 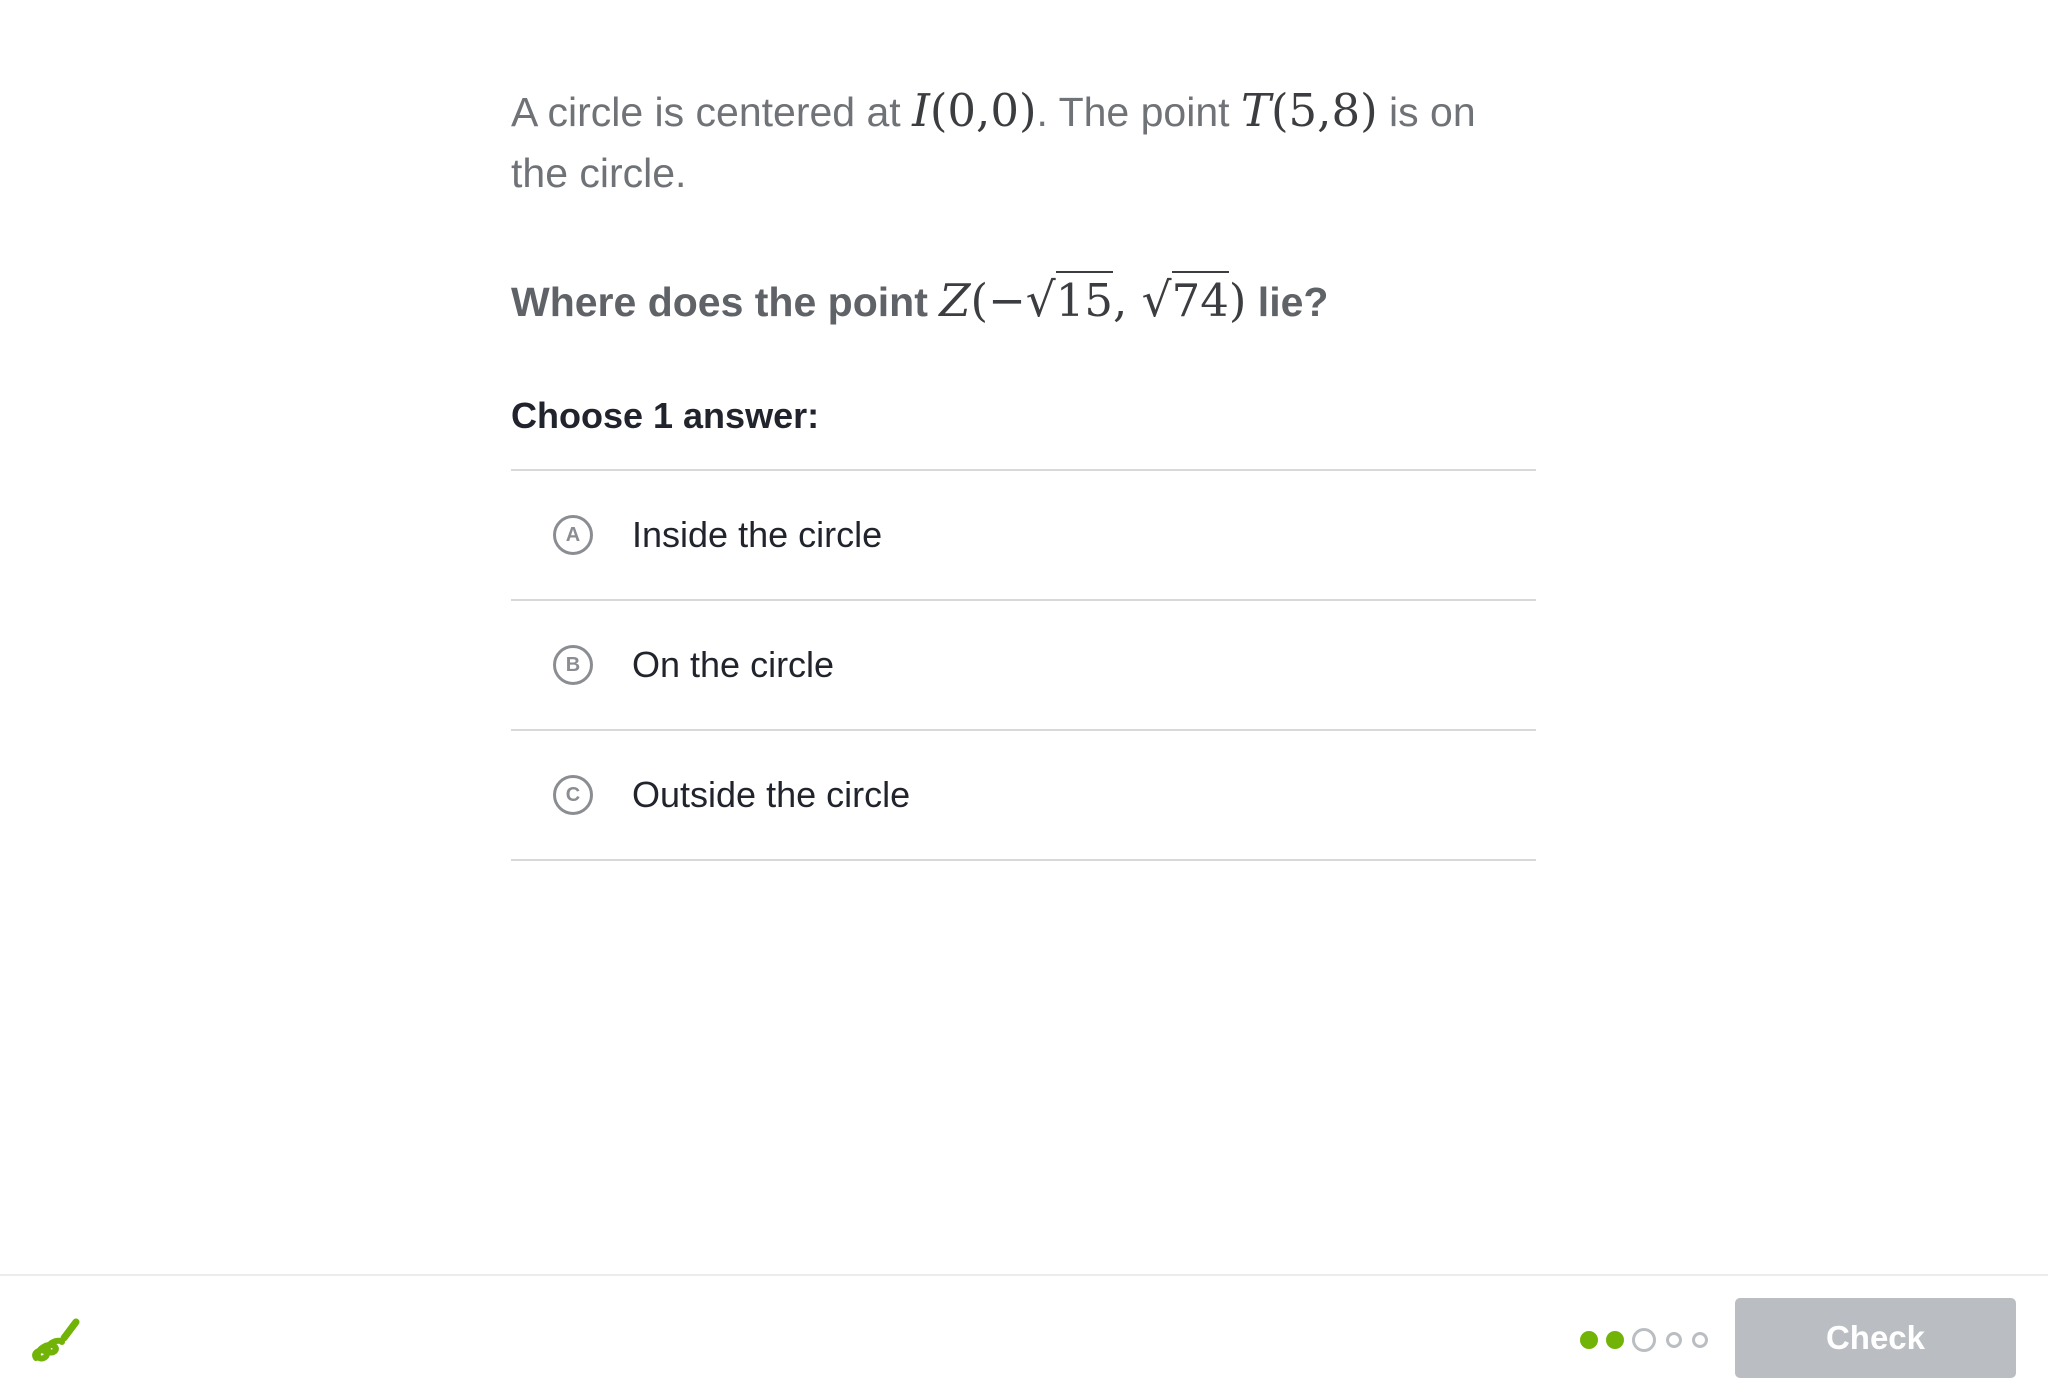 I want to click on choose-label: Choose 1 answer:, so click(x=665, y=415).